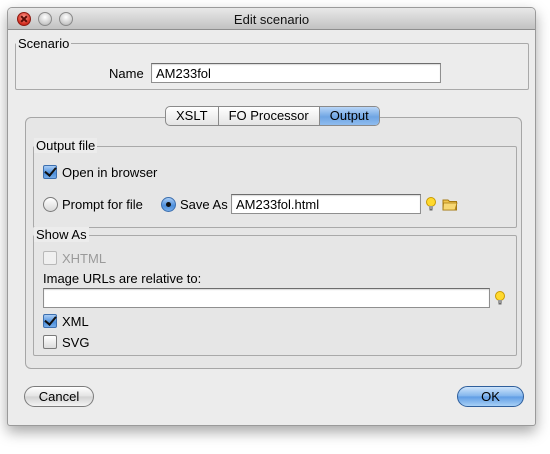 The width and height of the screenshot is (550, 454). What do you see at coordinates (349, 116) in the screenshot?
I see `tab-output: Output` at bounding box center [349, 116].